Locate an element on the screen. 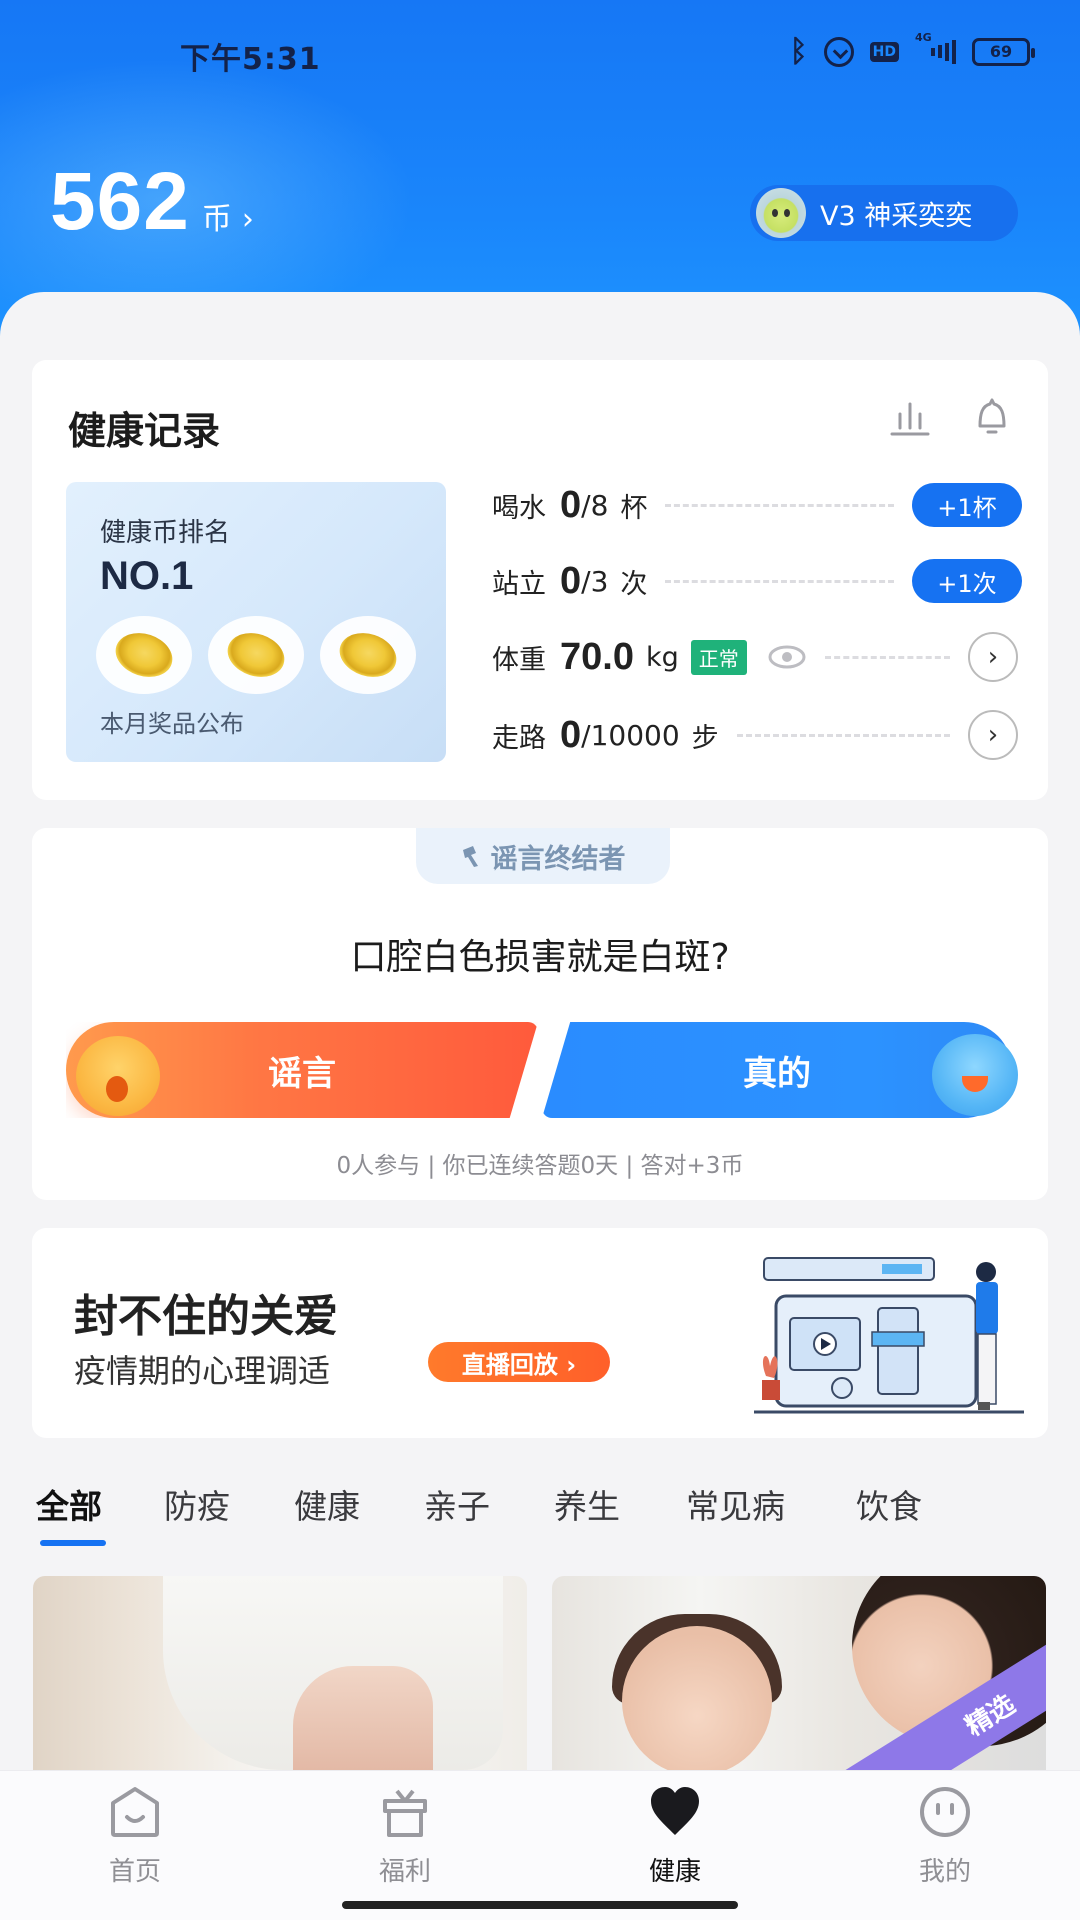 The height and width of the screenshot is (1920, 1080). eye-icon is located at coordinates (787, 657).